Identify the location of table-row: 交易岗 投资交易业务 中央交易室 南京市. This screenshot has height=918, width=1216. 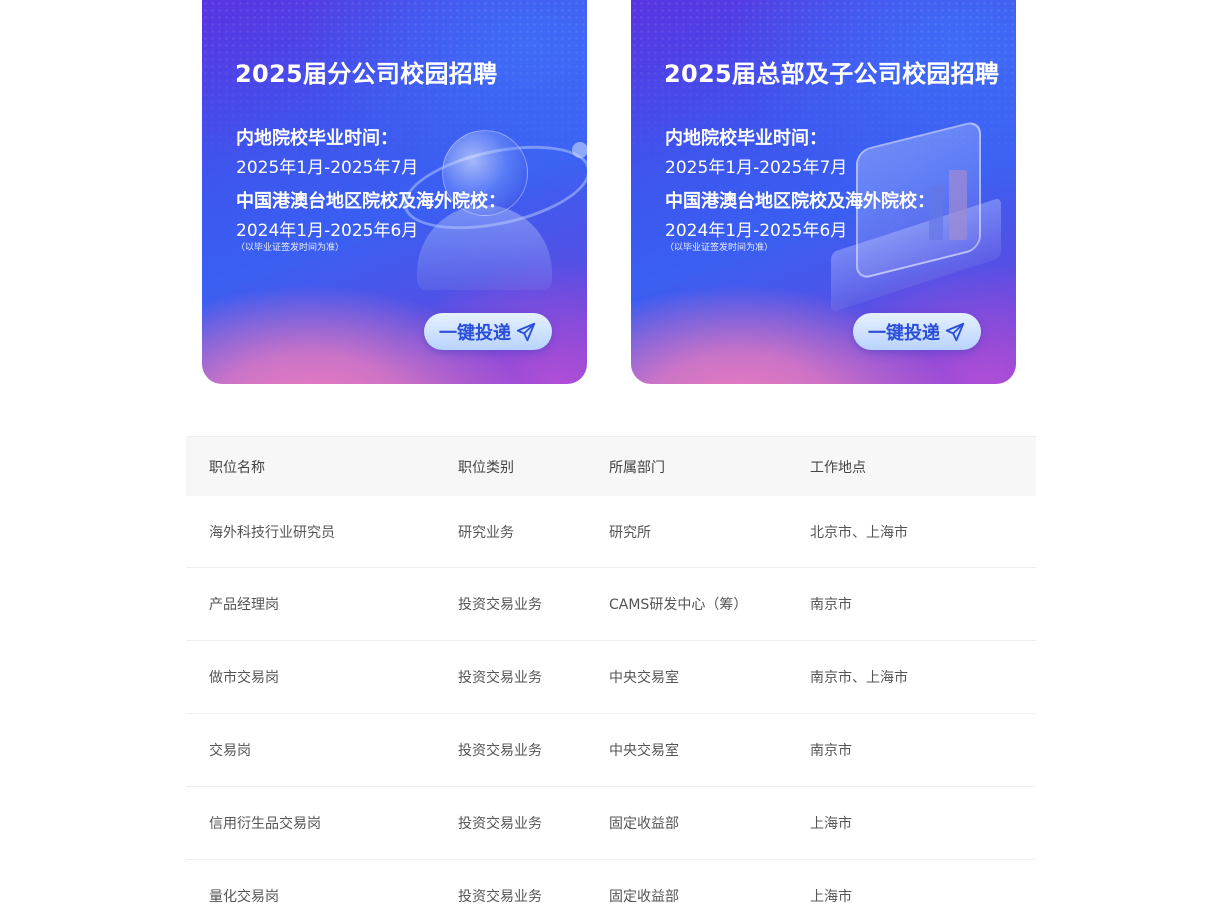
(611, 750).